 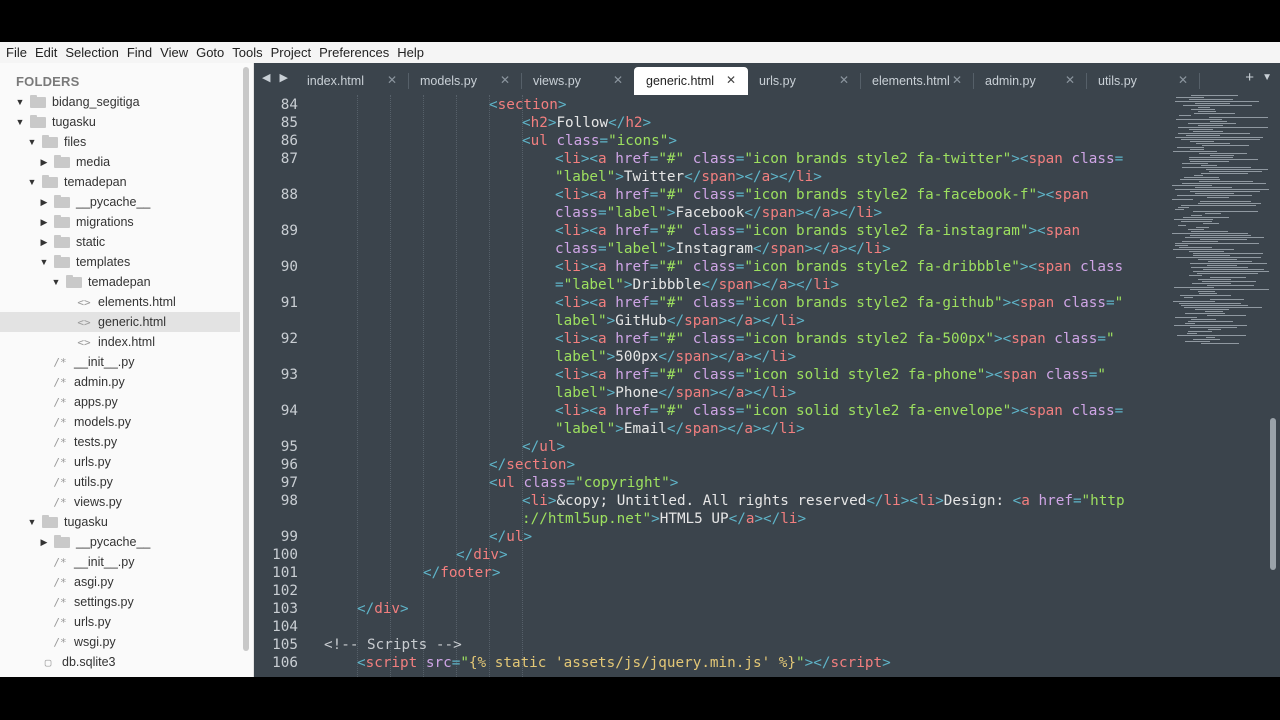 I want to click on file-item: /* settings.py, so click(x=120, y=602).